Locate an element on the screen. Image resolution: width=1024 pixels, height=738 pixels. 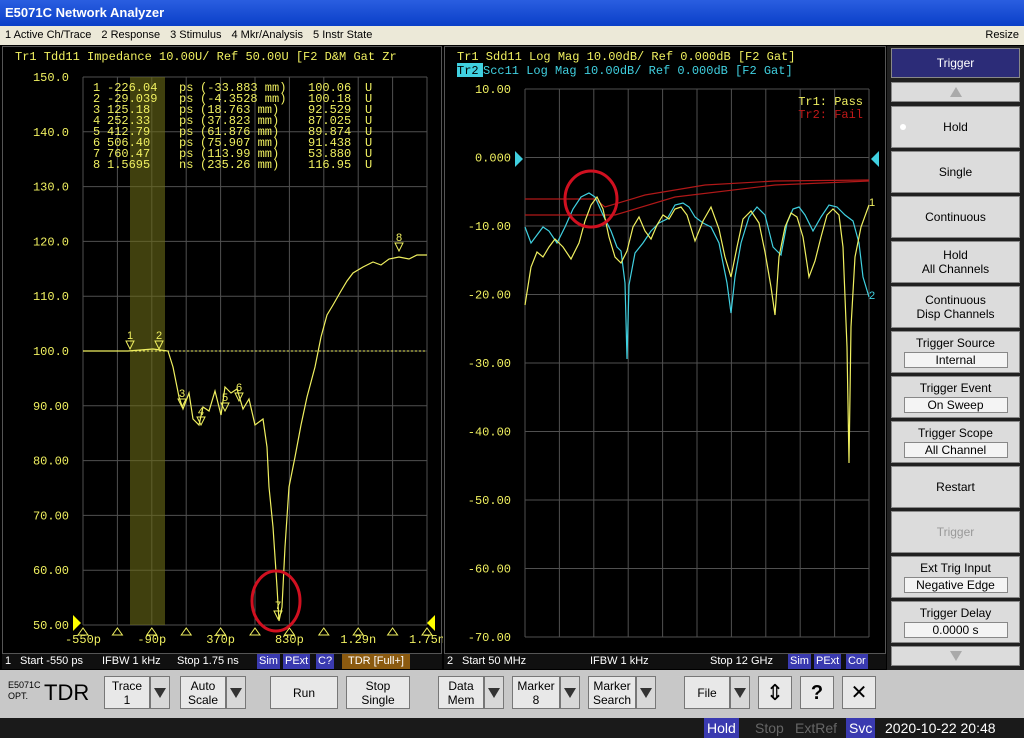
trigger-event-label: Trigger Event is located at coordinates (955, 388).